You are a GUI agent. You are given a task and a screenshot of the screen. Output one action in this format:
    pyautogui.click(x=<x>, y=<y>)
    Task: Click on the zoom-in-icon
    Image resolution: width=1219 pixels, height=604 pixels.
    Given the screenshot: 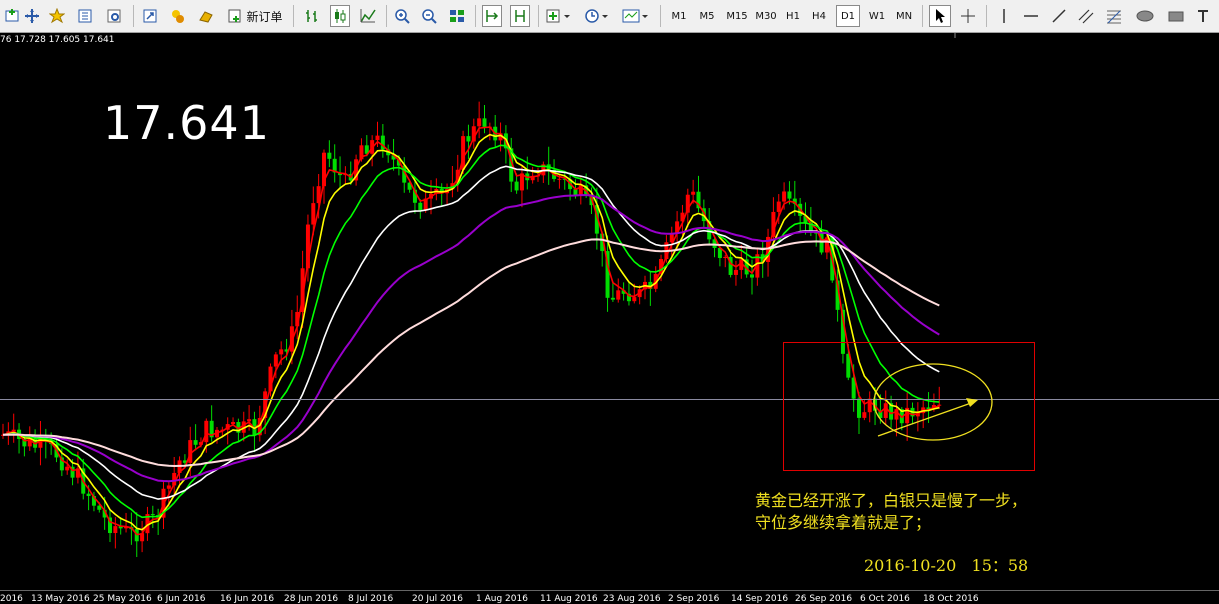 What is the action you would take?
    pyautogui.click(x=402, y=16)
    